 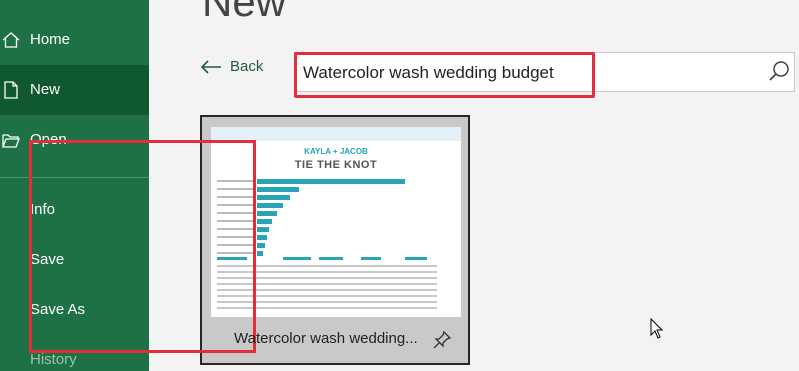 I want to click on sidebar-item-label: Open, so click(x=48, y=139).